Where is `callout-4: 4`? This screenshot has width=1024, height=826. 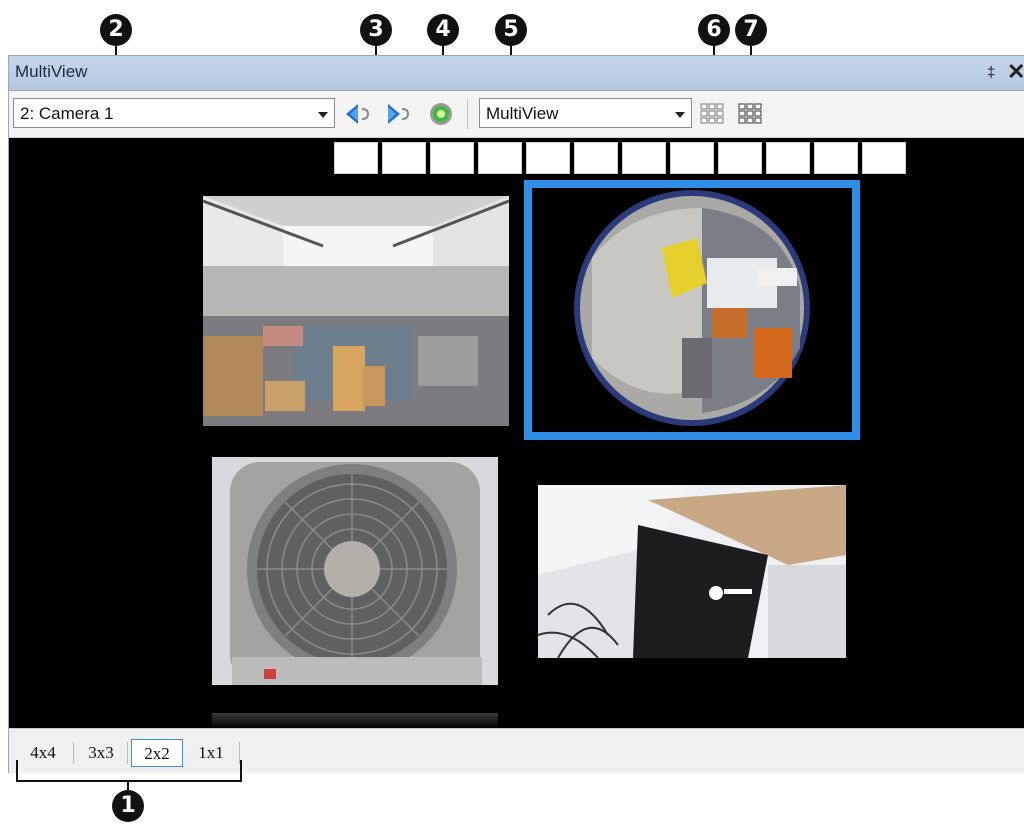
callout-4: 4 is located at coordinates (443, 30).